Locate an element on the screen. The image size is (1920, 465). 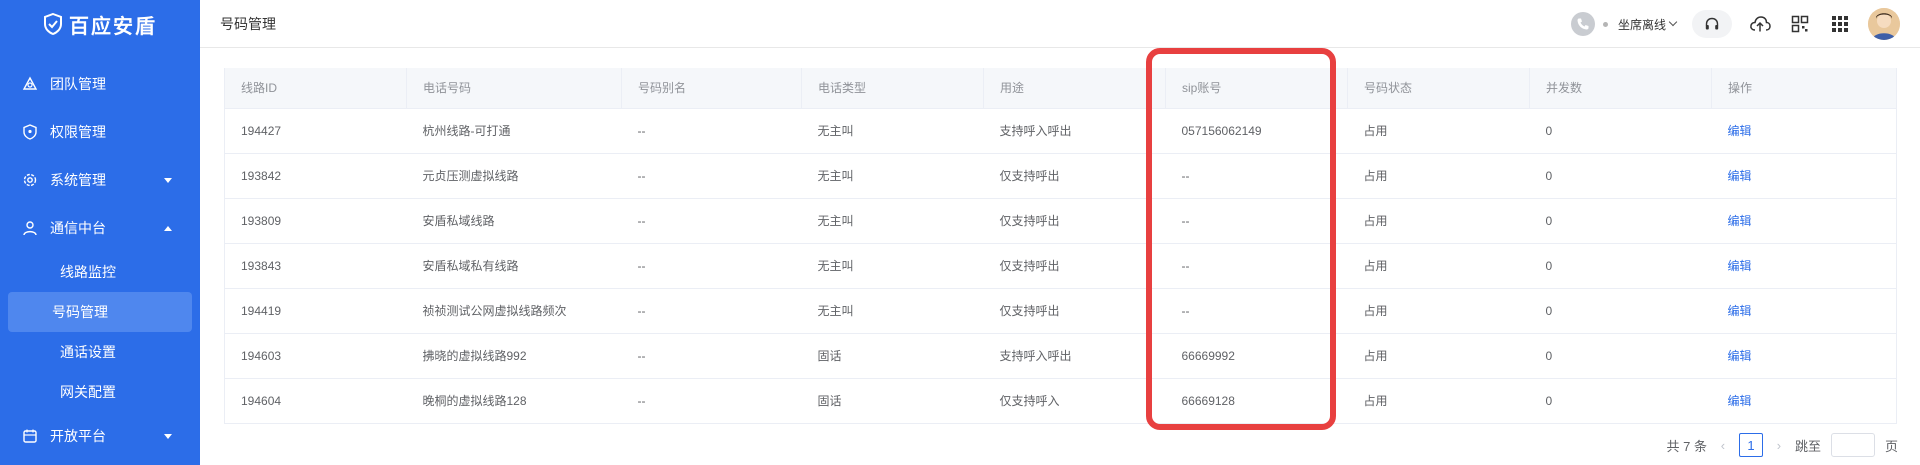
sidebar-item-comm-center: 通信中台 is located at coordinates (100, 228).